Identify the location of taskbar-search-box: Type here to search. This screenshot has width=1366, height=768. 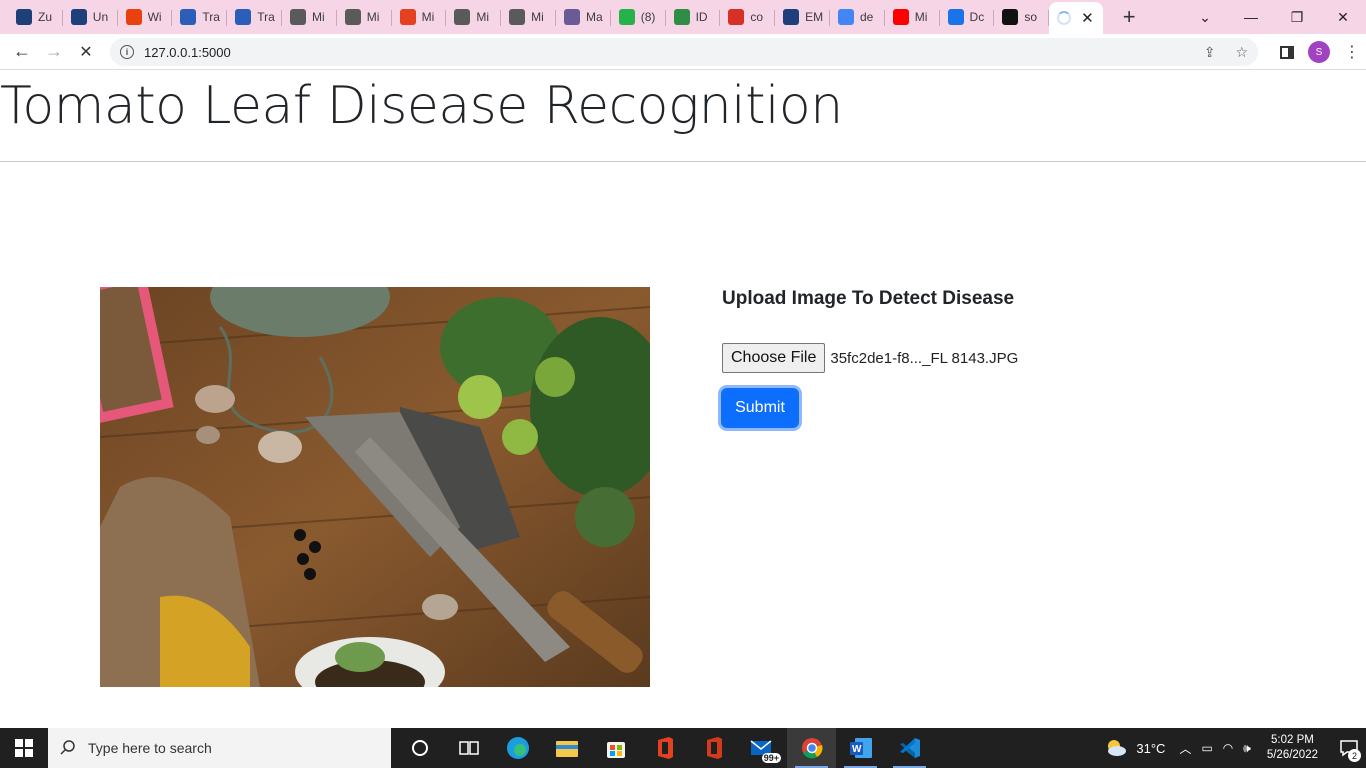
(219, 748).